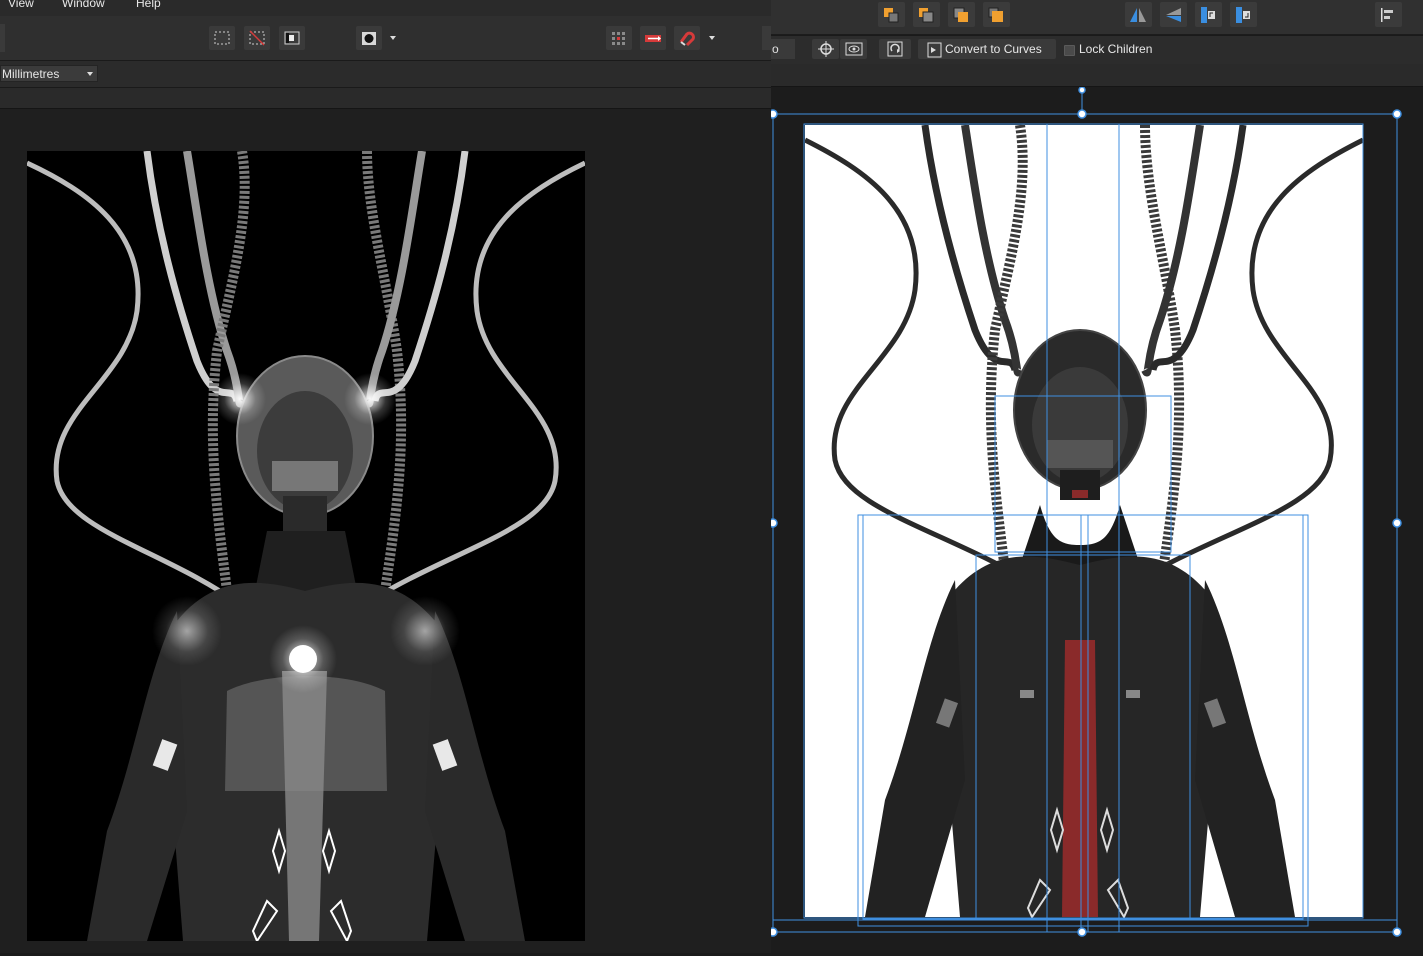  I want to click on record-button, so click(369, 38).